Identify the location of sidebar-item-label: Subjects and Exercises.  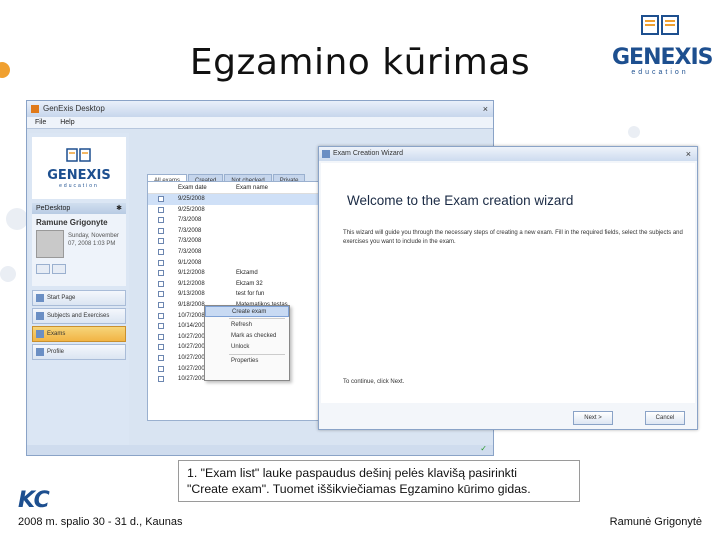
(78, 316).